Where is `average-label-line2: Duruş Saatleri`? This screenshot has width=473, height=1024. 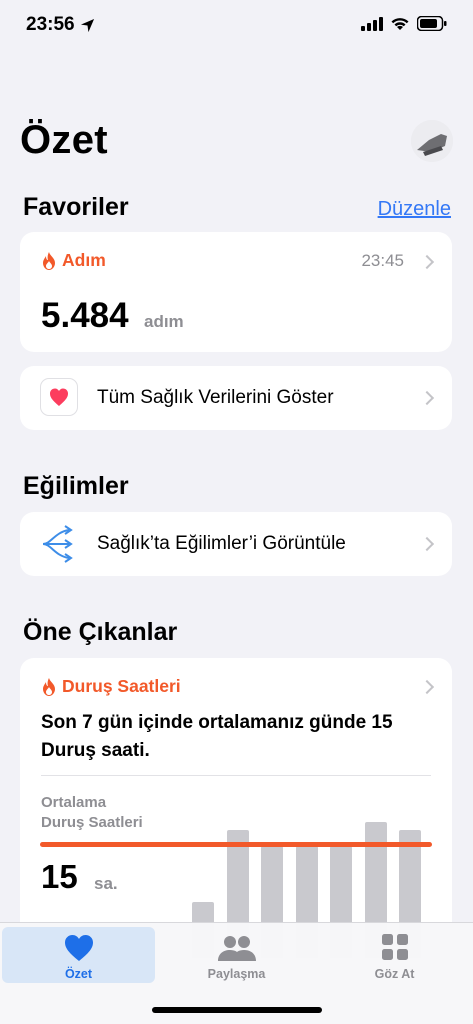 average-label-line2: Duruş Saatleri is located at coordinates (92, 822).